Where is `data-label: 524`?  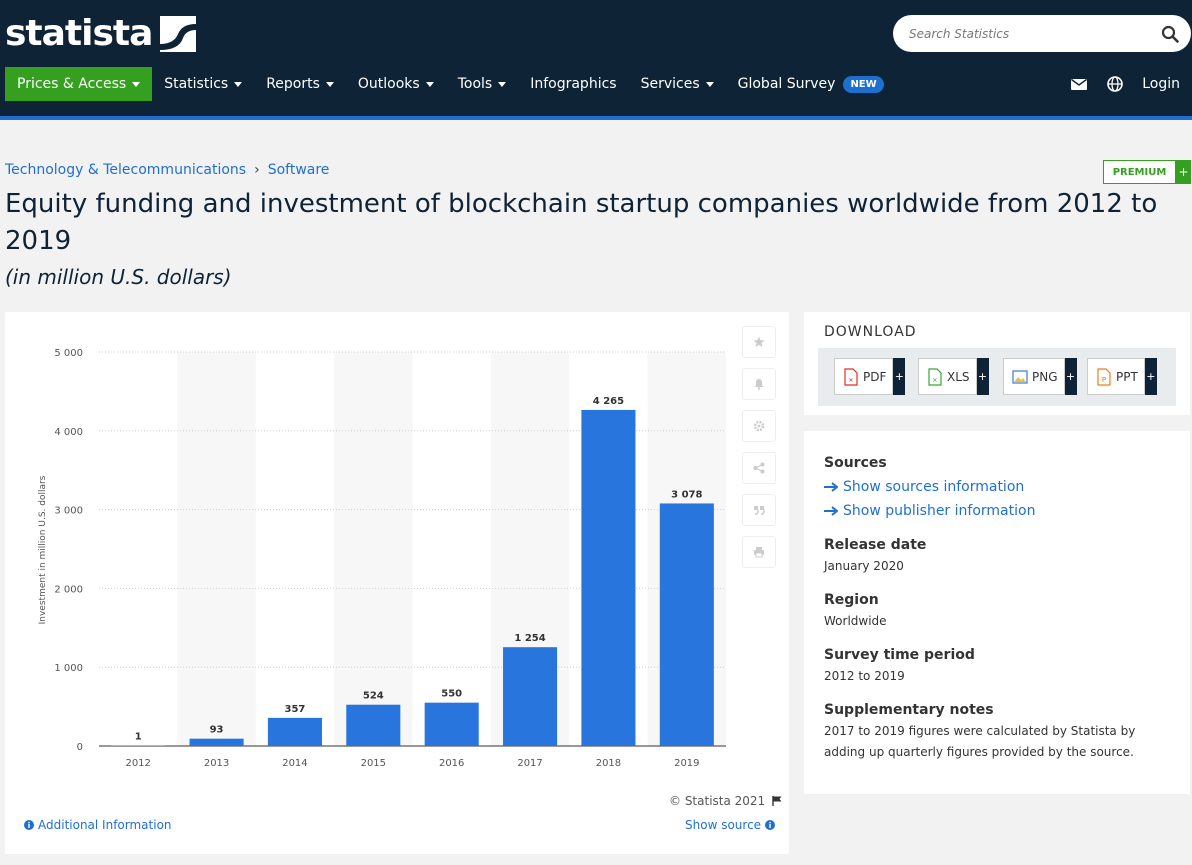 data-label: 524 is located at coordinates (373, 696).